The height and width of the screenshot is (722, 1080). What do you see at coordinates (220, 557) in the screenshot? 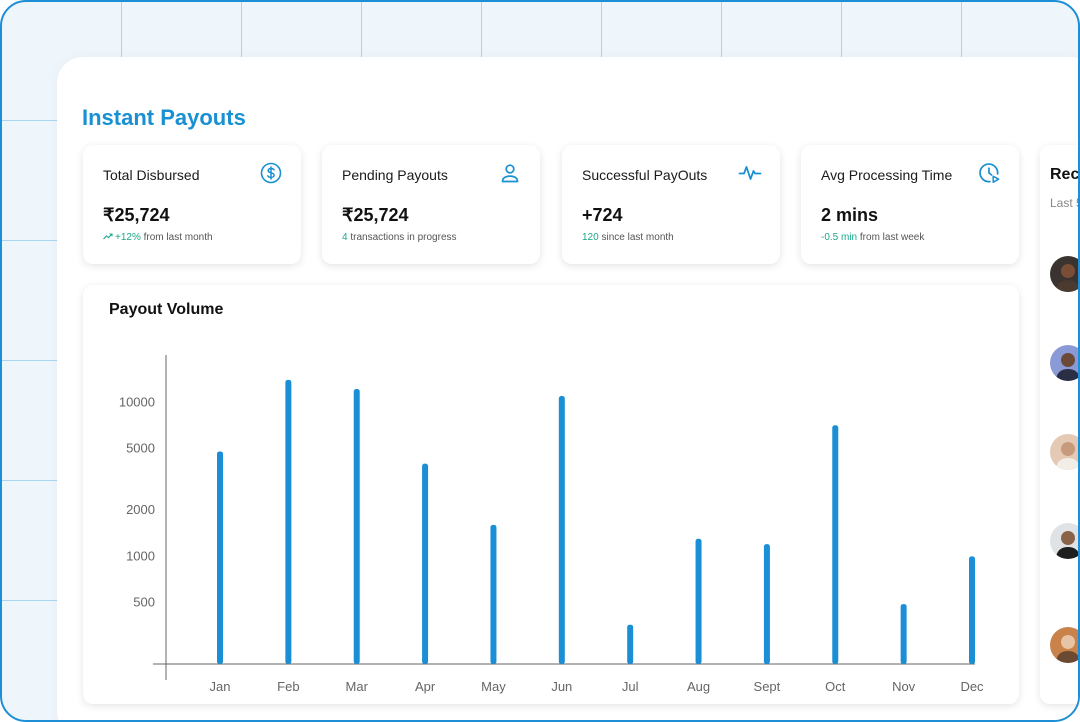
I see `bar-jan` at bounding box center [220, 557].